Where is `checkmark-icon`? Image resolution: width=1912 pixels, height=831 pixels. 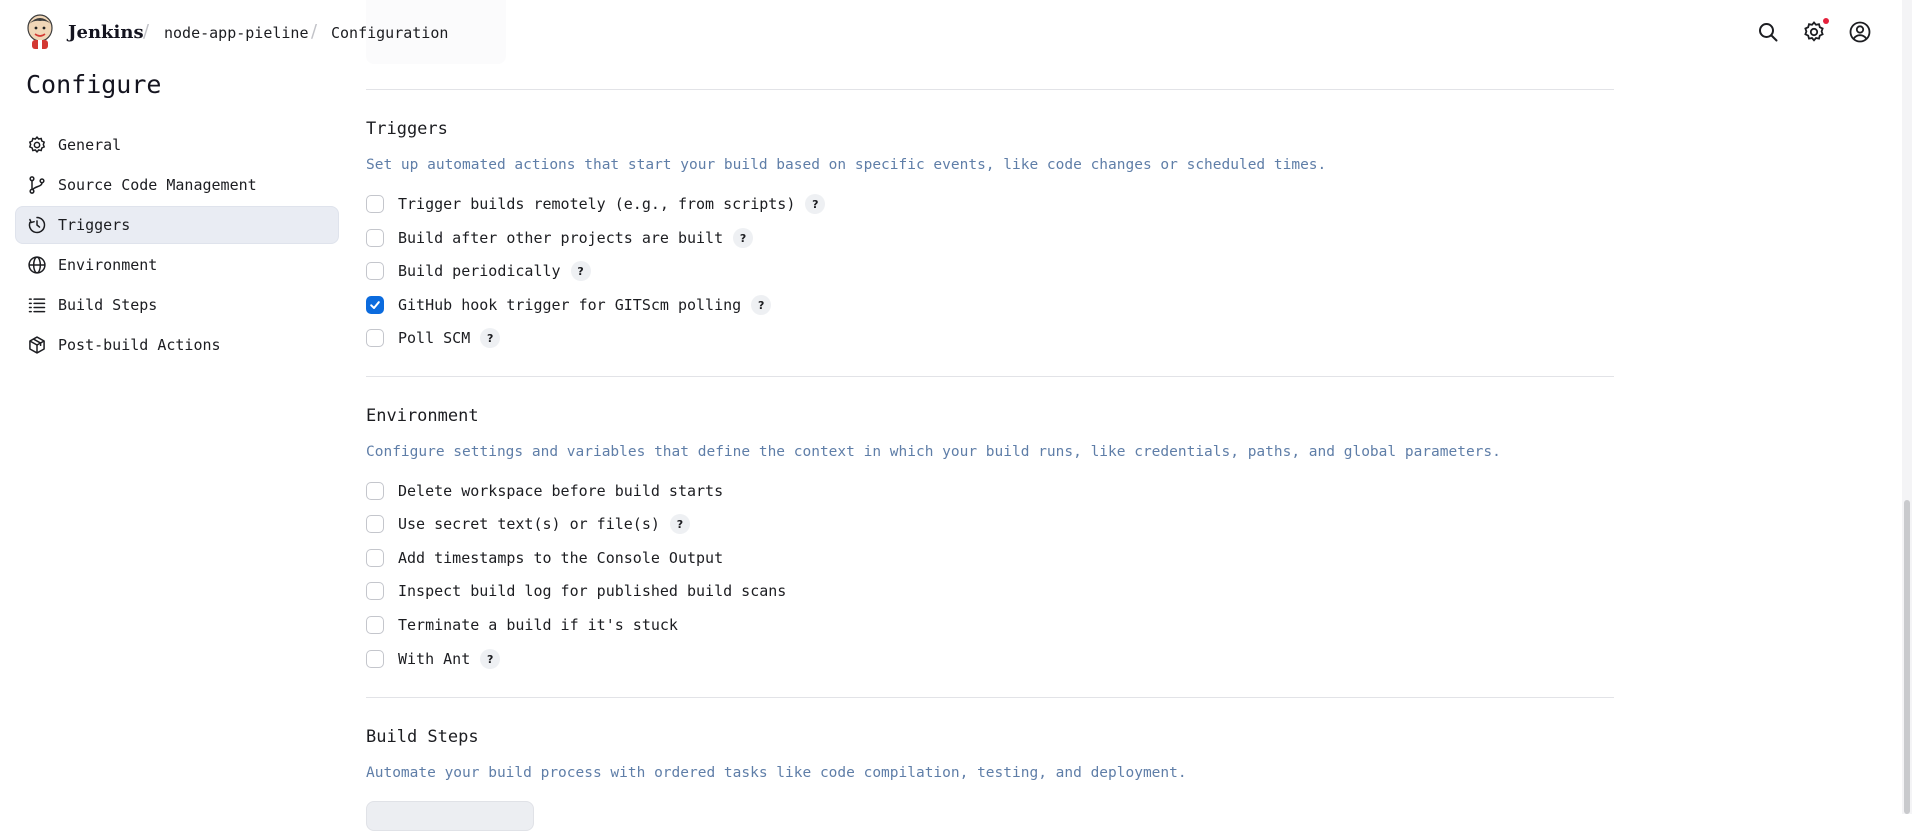
checkmark-icon is located at coordinates (375, 305).